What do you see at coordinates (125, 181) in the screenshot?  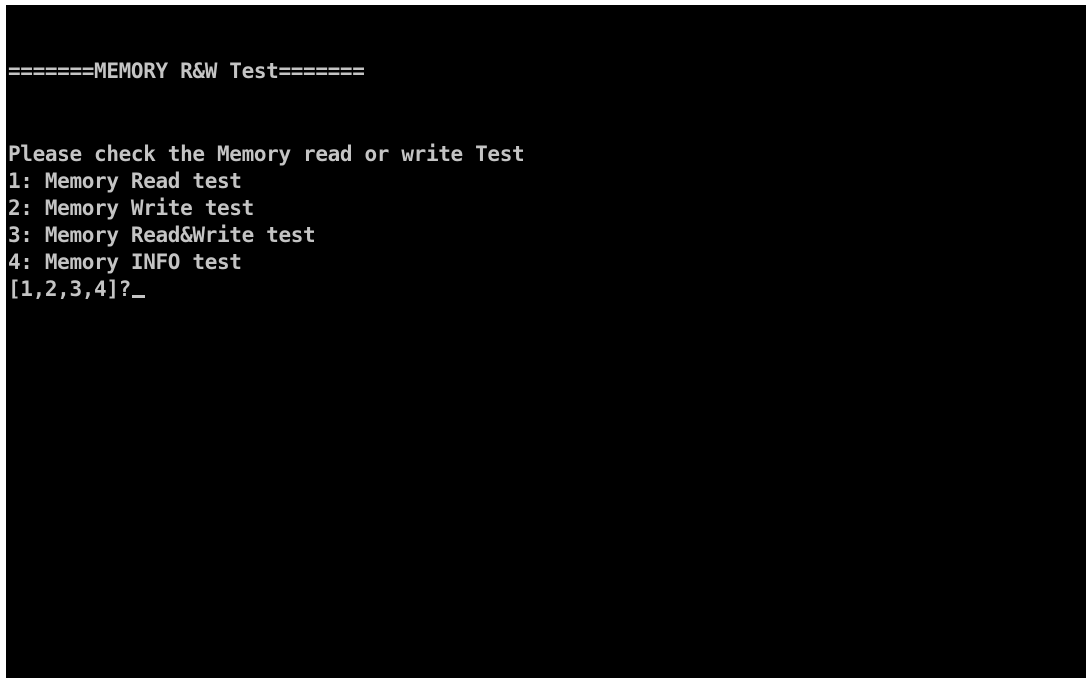 I see `menu-option-read: 1: Memory Read test` at bounding box center [125, 181].